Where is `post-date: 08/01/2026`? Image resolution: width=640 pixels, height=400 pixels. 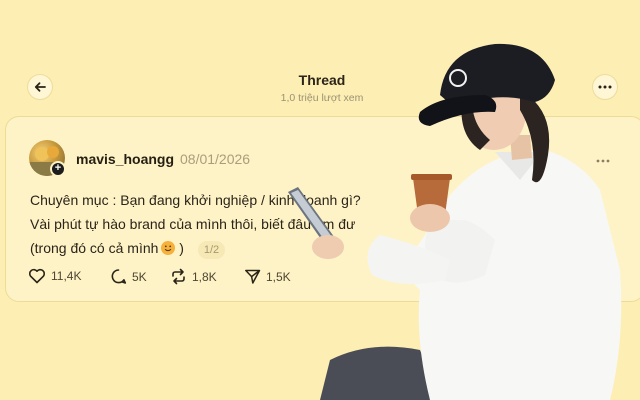 post-date: 08/01/2026 is located at coordinates (215, 159).